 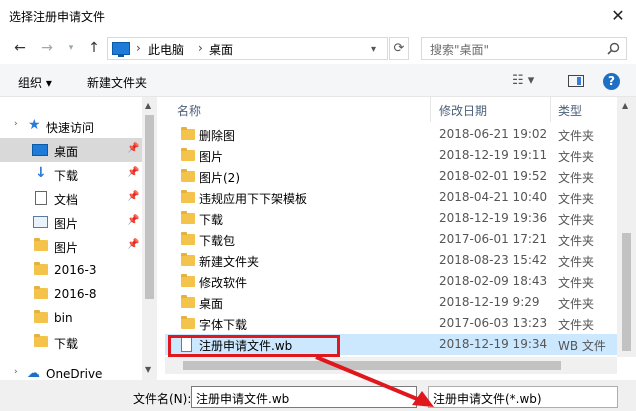 I want to click on file-row: 新建文件夹 2018-08-23 15:42 文件夹, so click(x=391, y=260).